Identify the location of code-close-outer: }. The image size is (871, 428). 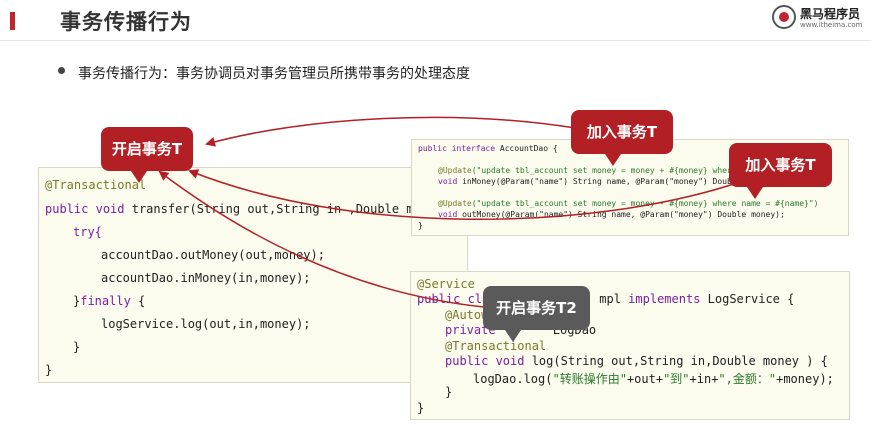
(49, 370).